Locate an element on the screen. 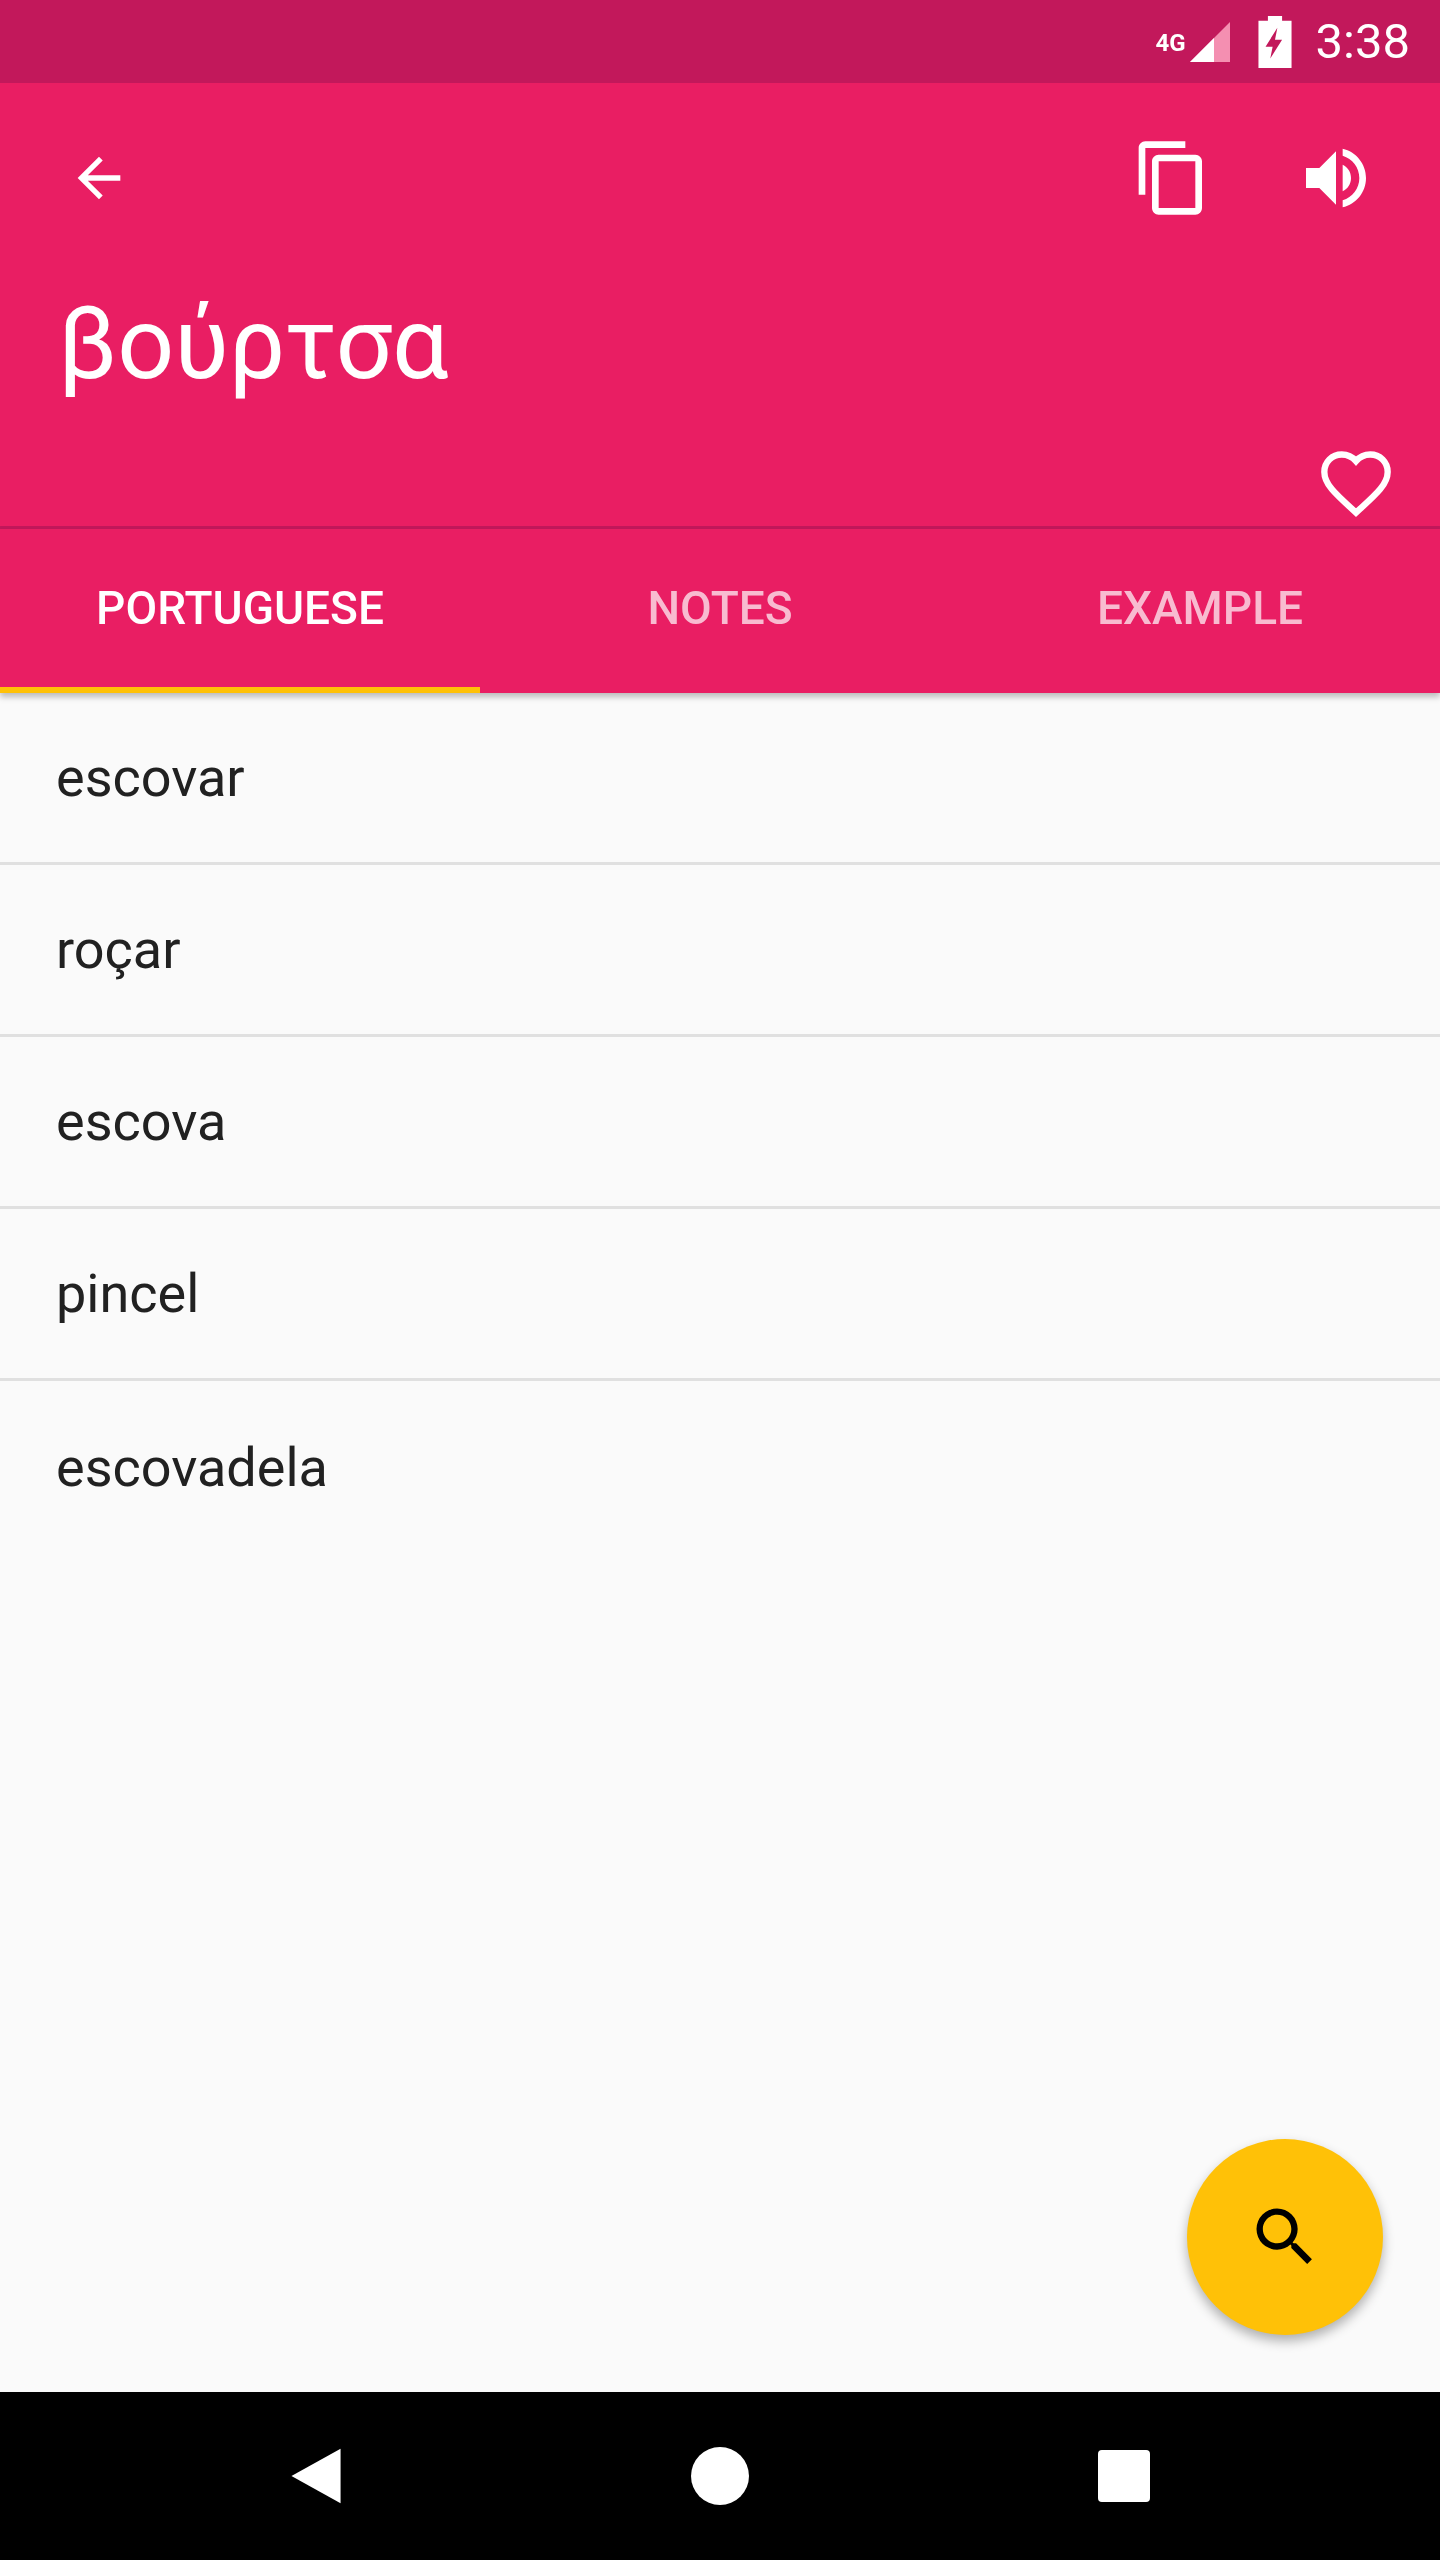  translation-row: pincel is located at coordinates (720, 1295).